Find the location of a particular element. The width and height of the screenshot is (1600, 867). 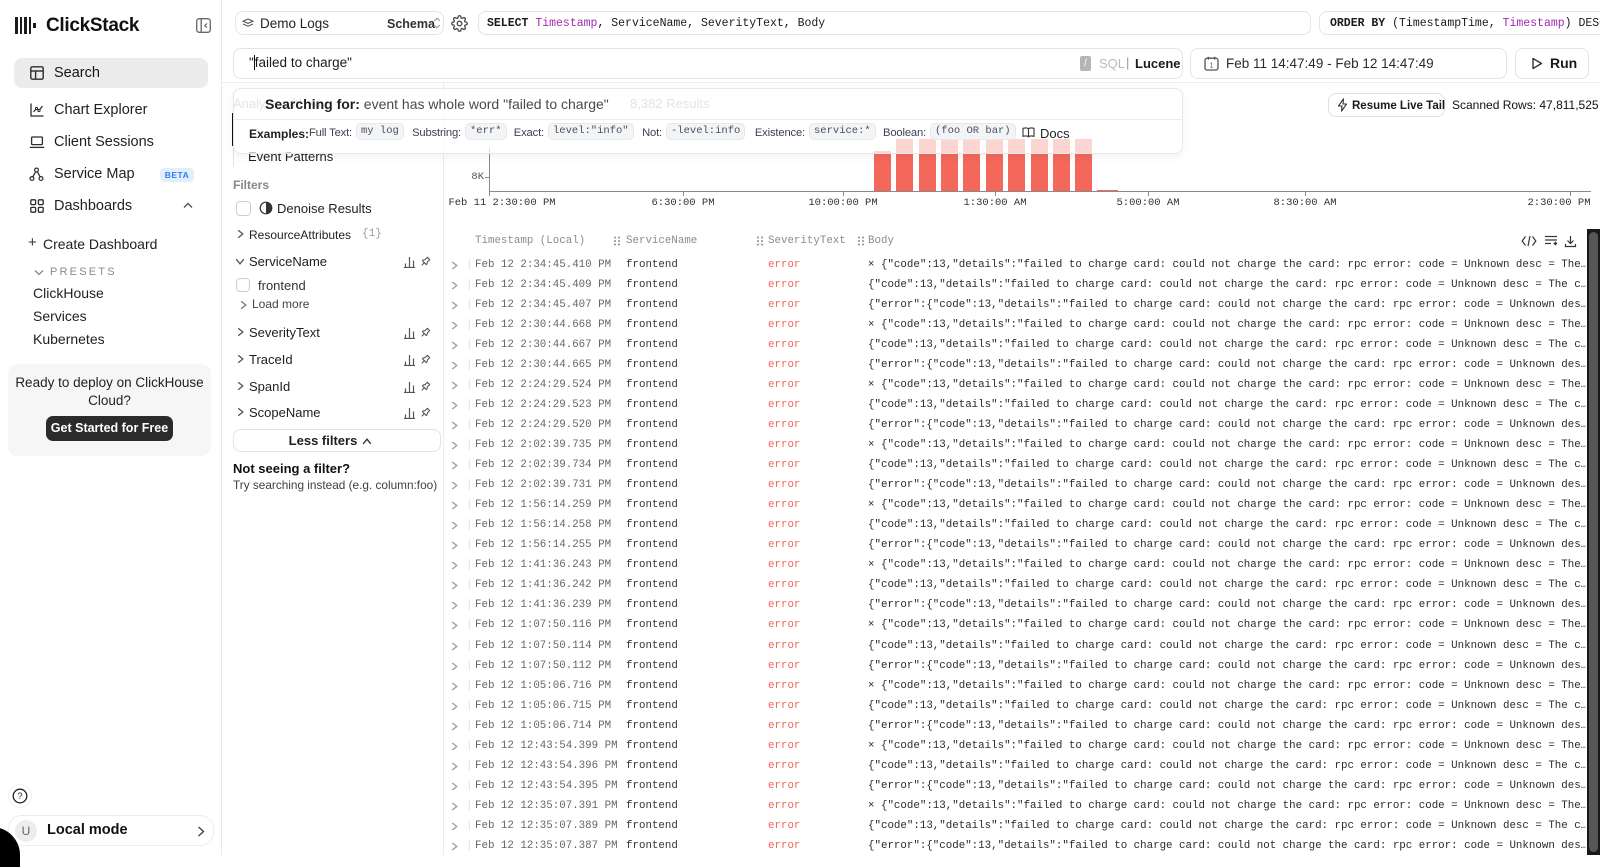

svg-text: 1 is located at coordinates (1212, 66).